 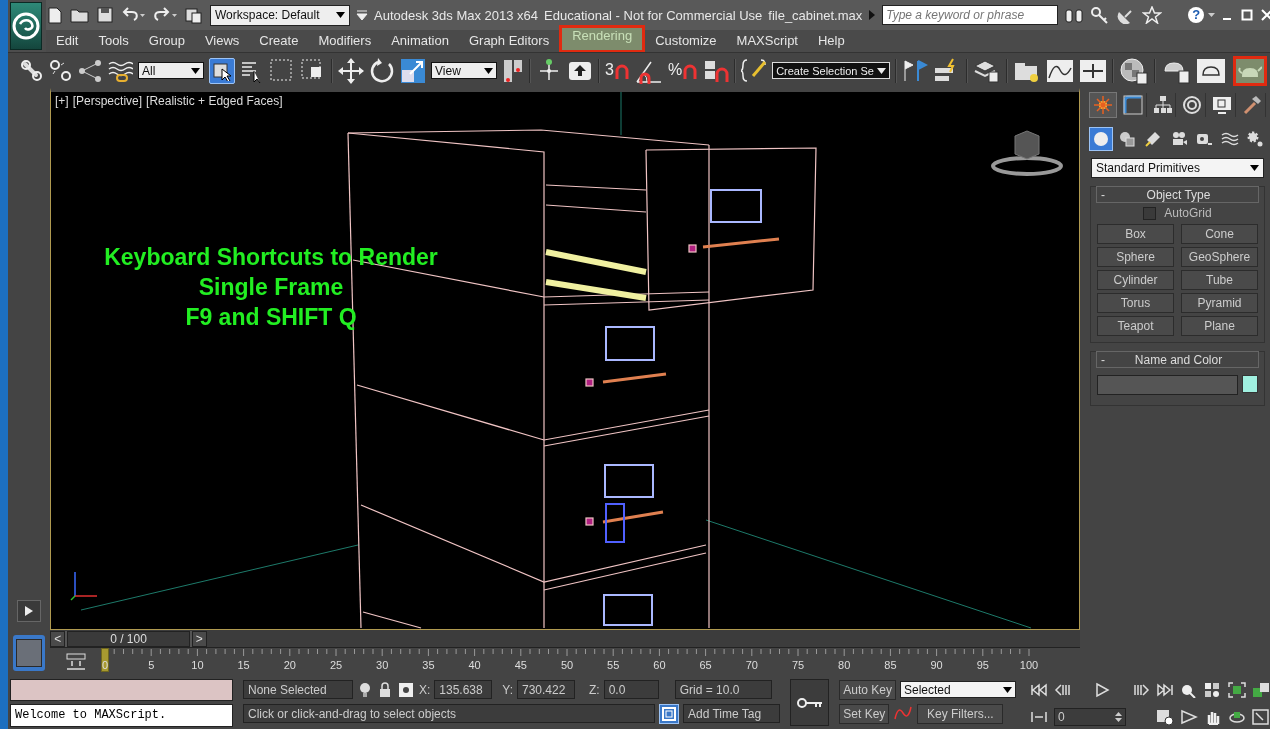 What do you see at coordinates (754, 70) in the screenshot?
I see `edit-named-selection-icon` at bounding box center [754, 70].